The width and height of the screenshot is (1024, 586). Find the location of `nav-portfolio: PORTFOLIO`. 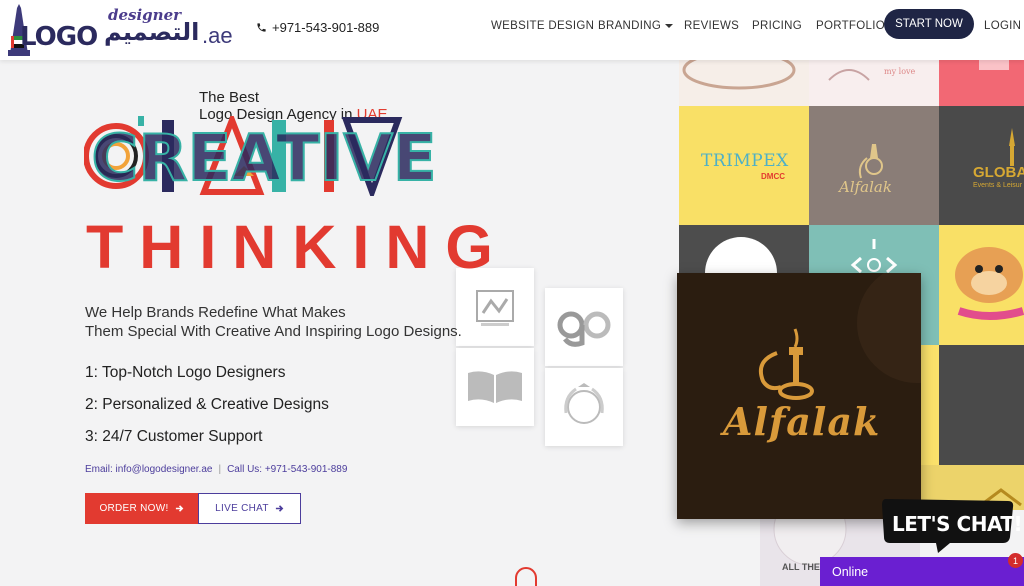

nav-portfolio: PORTFOLIO is located at coordinates (850, 26).